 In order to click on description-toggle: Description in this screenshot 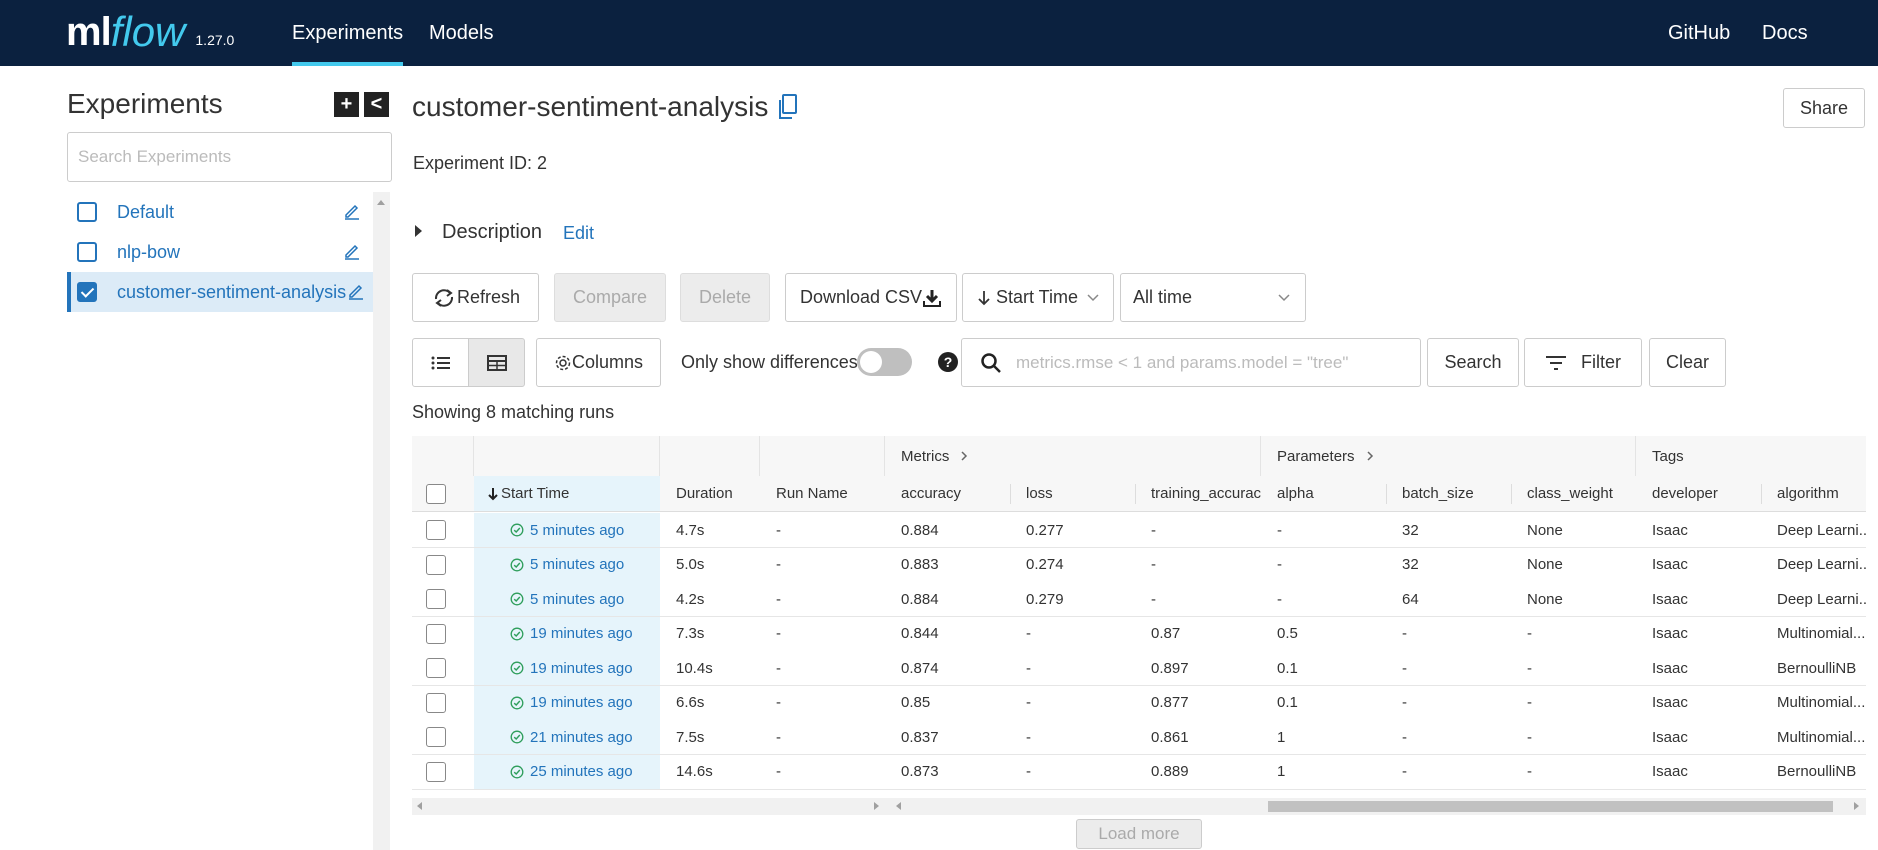, I will do `click(492, 232)`.